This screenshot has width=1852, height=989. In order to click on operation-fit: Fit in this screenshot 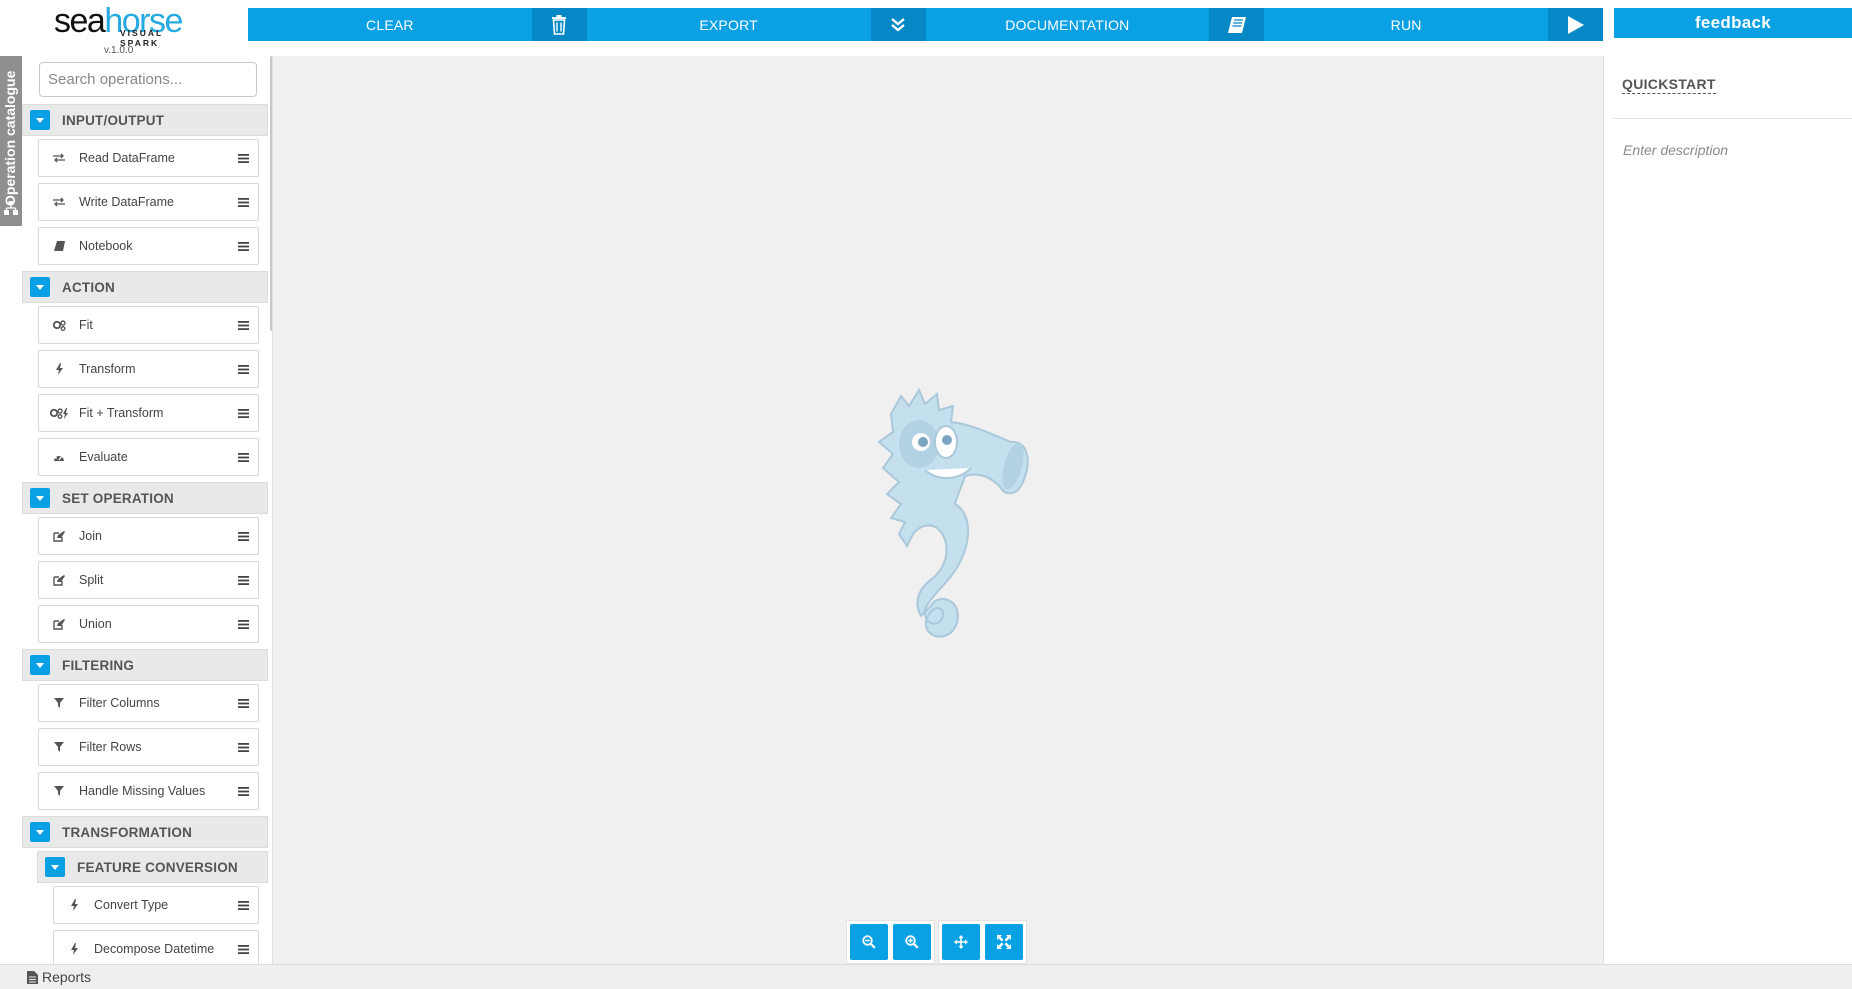, I will do `click(148, 325)`.